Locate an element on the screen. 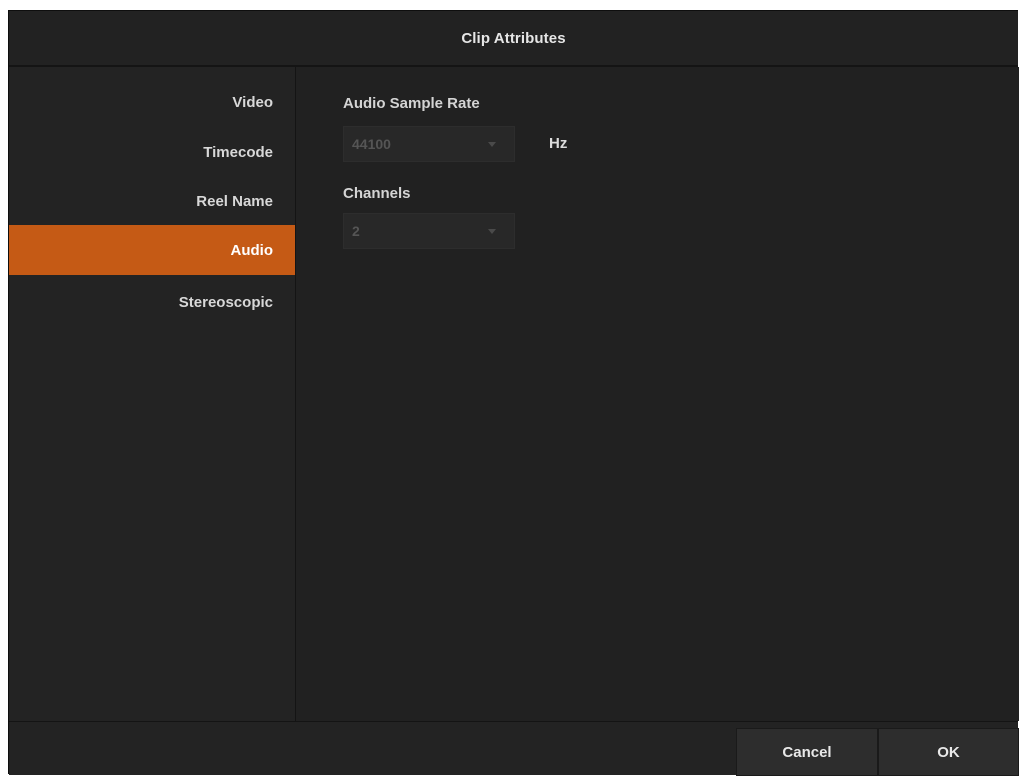  sidebar-item-label: Video is located at coordinates (252, 102).